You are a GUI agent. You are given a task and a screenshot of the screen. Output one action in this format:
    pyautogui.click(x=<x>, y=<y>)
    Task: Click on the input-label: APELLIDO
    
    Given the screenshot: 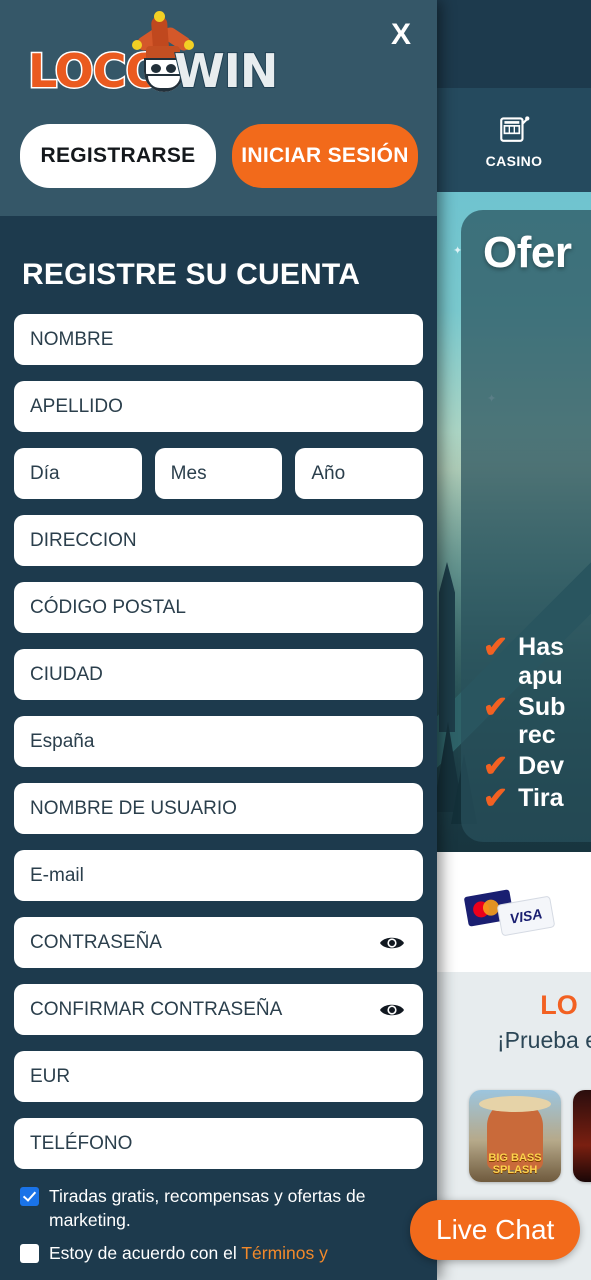 What is the action you would take?
    pyautogui.click(x=76, y=406)
    